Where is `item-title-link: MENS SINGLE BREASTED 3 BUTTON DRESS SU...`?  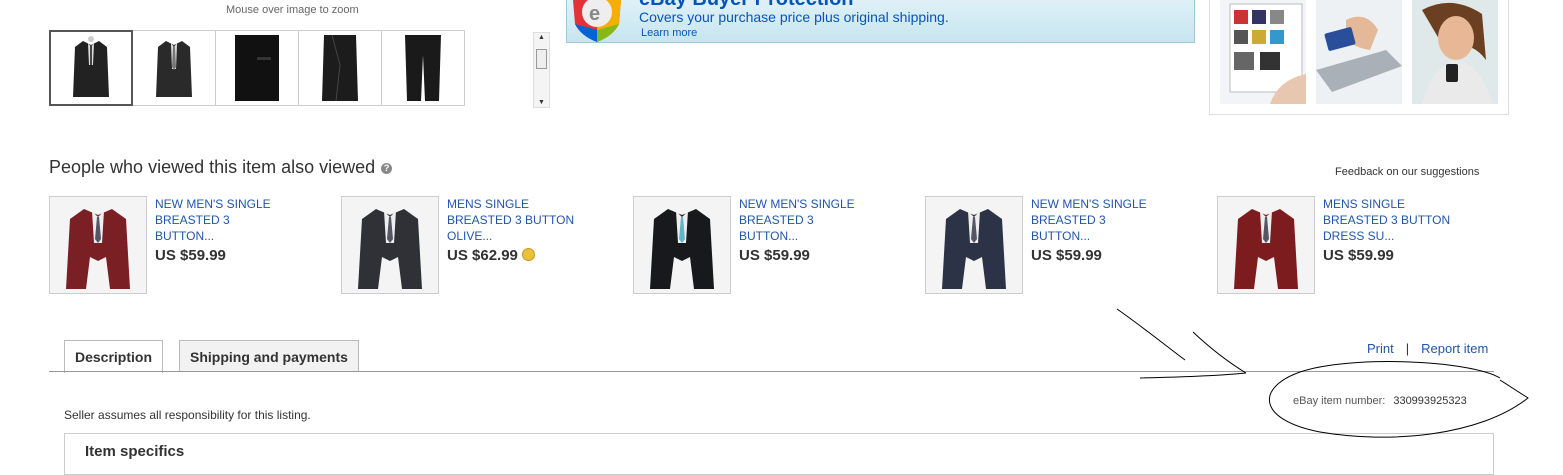
item-title-link: MENS SINGLE BREASTED 3 BUTTON DRESS SU... is located at coordinates (1388, 220).